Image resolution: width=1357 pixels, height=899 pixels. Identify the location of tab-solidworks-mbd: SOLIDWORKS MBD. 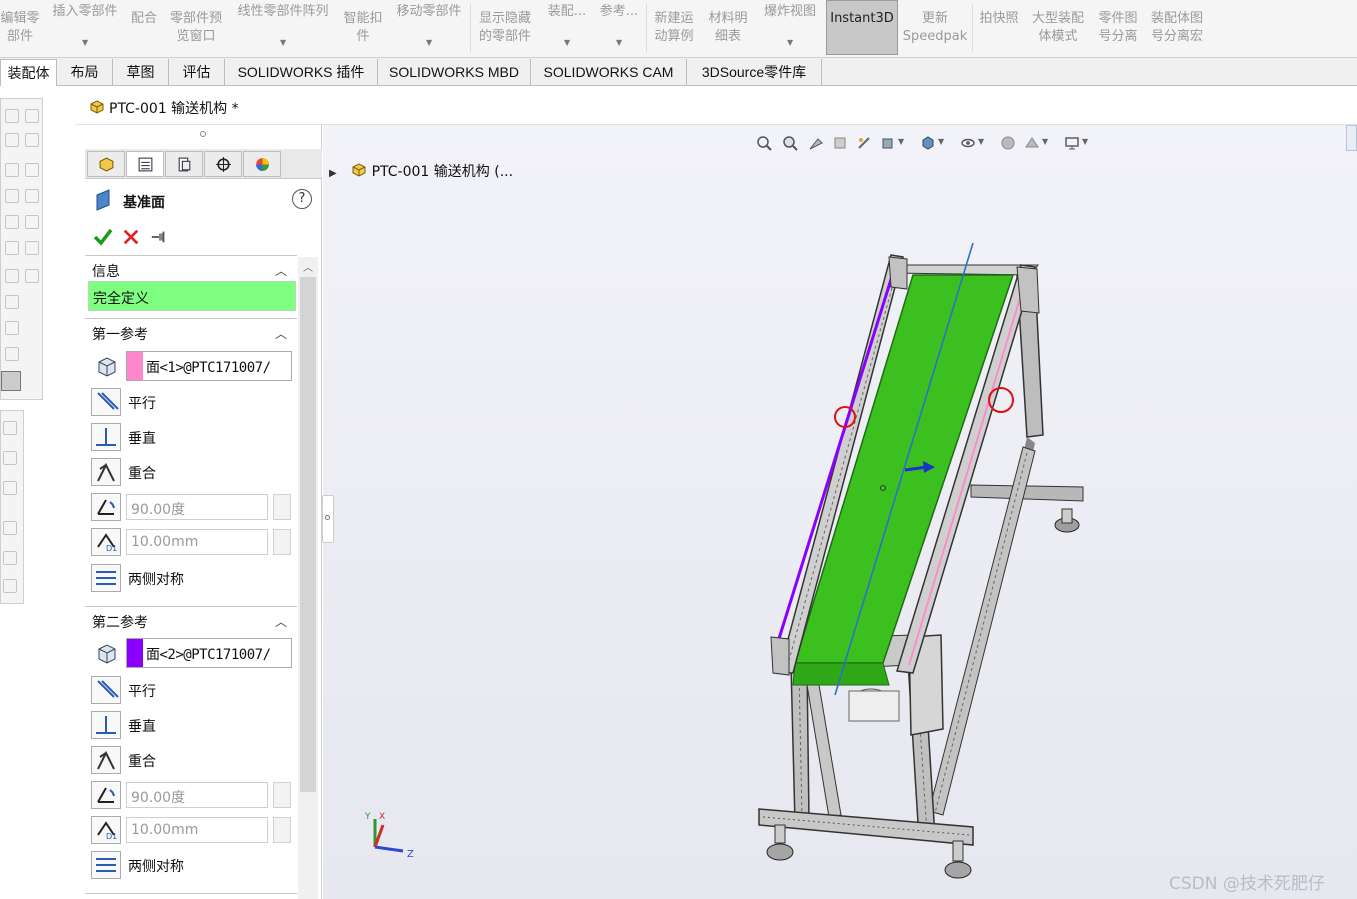
(454, 72).